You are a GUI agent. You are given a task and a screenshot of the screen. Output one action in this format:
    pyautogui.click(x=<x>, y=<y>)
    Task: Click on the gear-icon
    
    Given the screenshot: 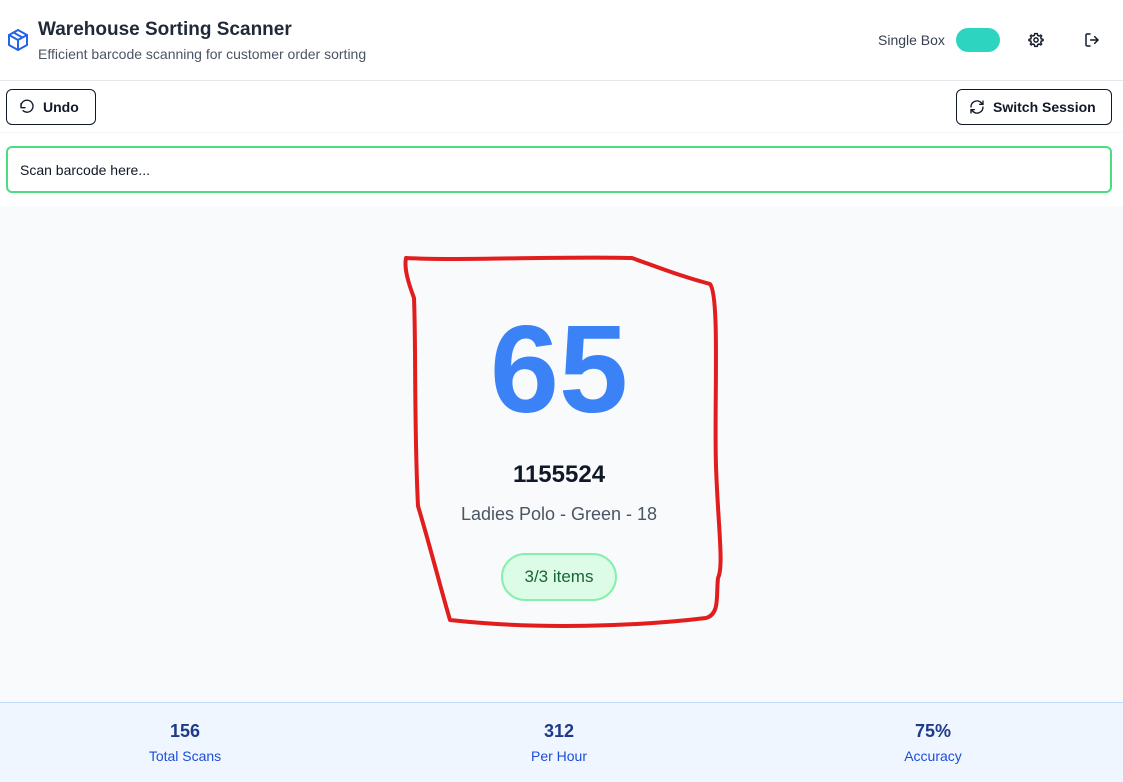 What is the action you would take?
    pyautogui.click(x=1036, y=40)
    